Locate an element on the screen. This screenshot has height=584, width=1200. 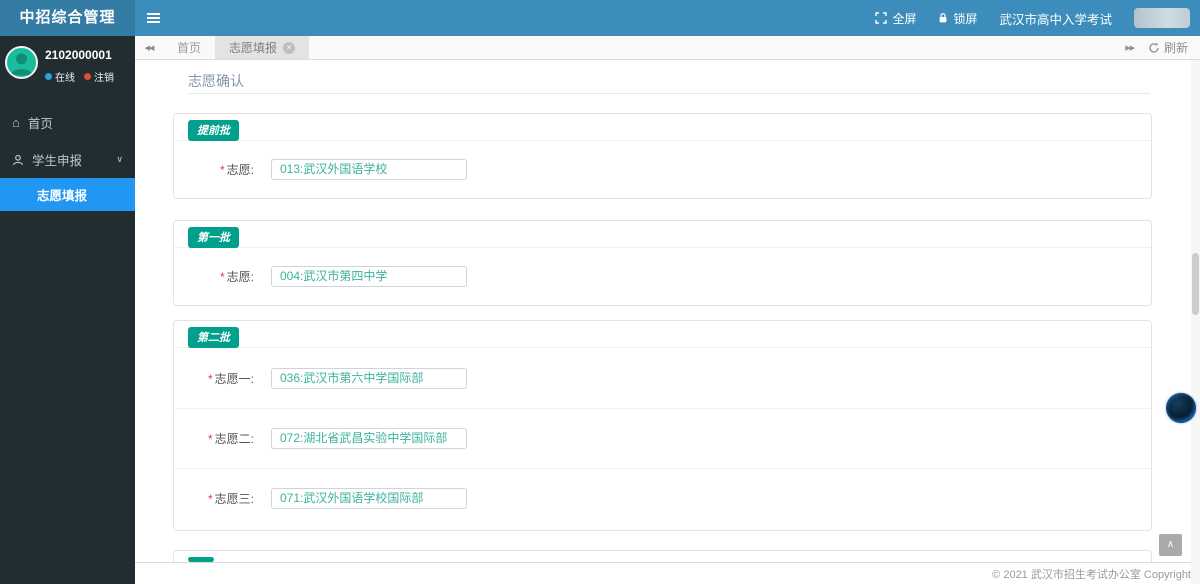
form-row: * 志愿一: 036:武汉市第六中学国际部 is located at coordinates (662, 378).